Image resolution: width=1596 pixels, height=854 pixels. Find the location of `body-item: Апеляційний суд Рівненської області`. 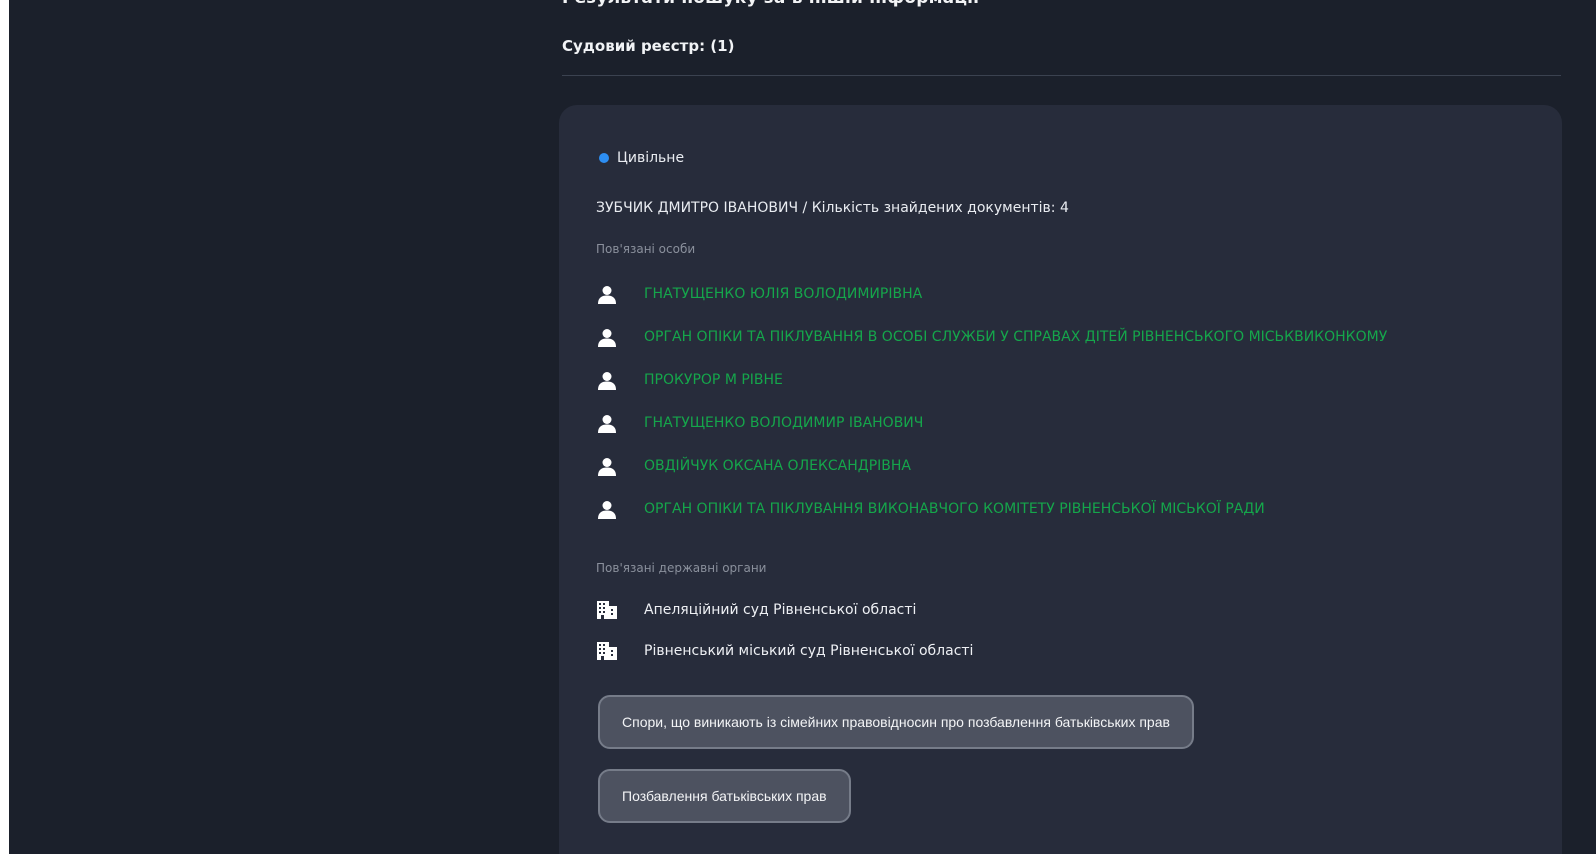

body-item: Апеляційний суд Рівненської області is located at coordinates (784, 610).